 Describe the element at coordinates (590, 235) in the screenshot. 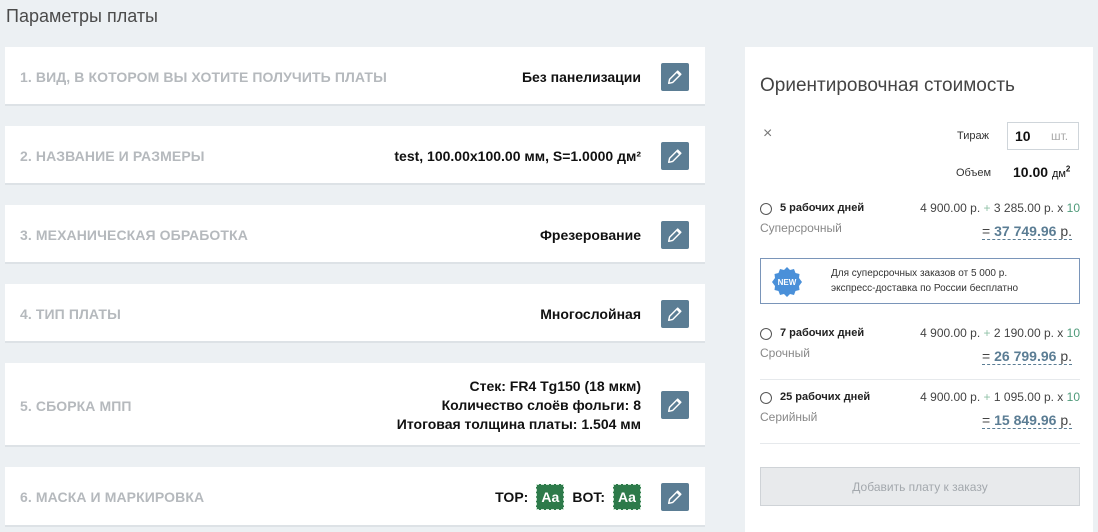

I see `step-value: Фрезерование` at that location.